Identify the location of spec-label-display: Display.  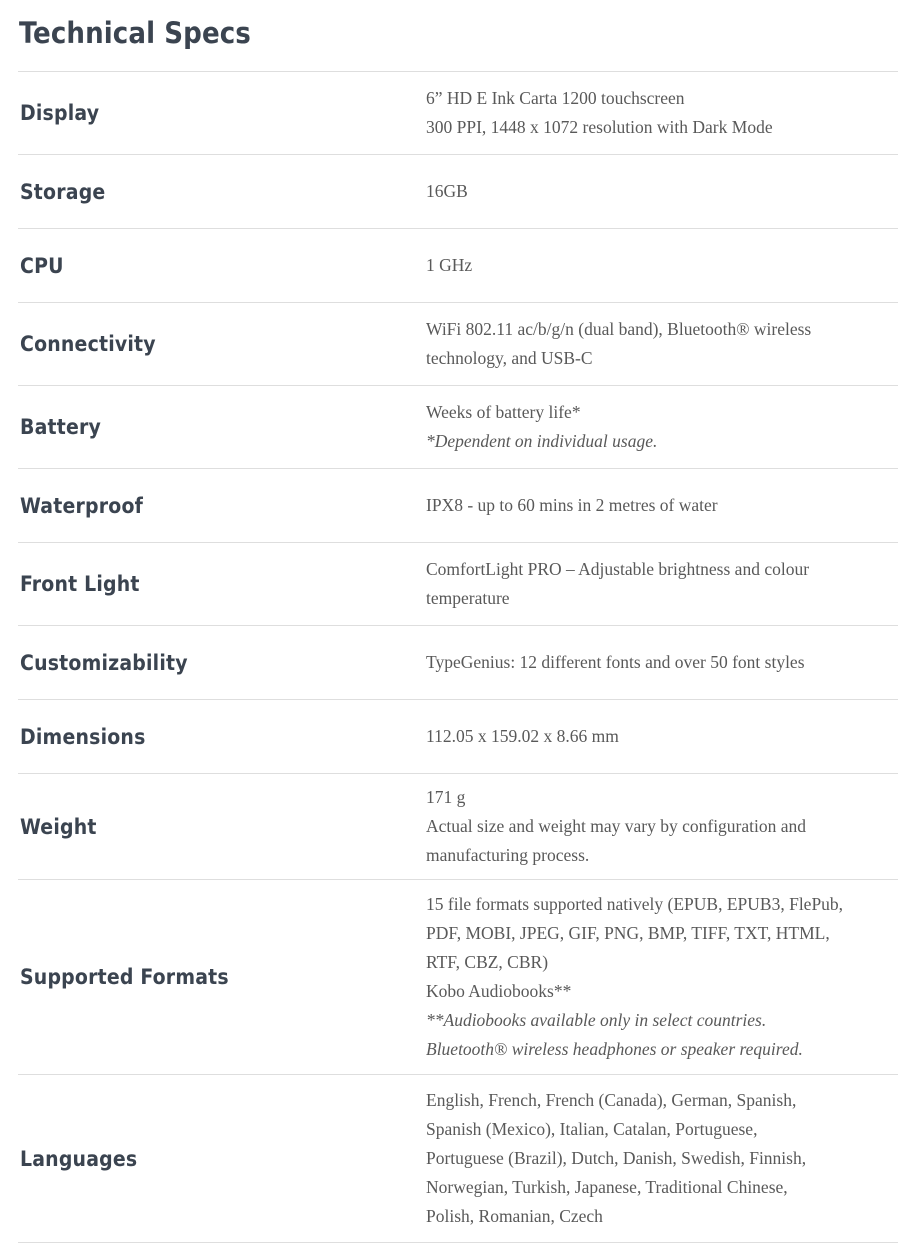
(60, 113).